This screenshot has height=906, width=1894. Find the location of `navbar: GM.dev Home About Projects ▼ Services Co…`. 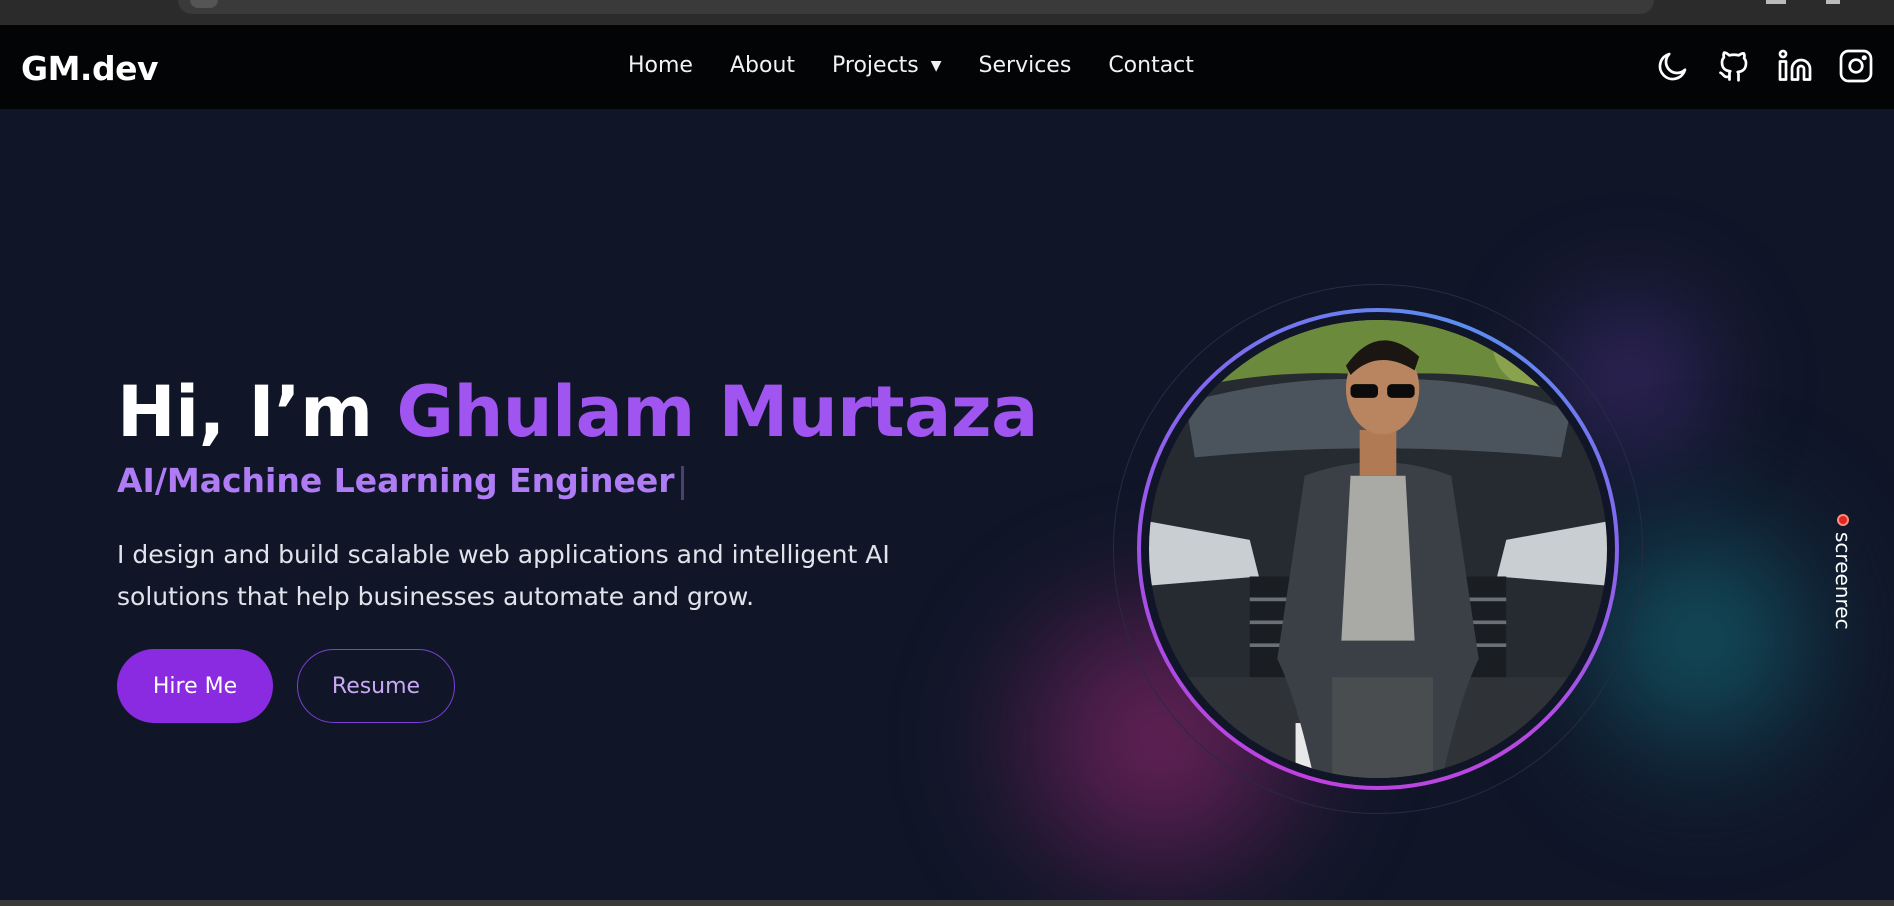

navbar: GM.dev Home About Projects ▼ Services Co… is located at coordinates (947, 67).